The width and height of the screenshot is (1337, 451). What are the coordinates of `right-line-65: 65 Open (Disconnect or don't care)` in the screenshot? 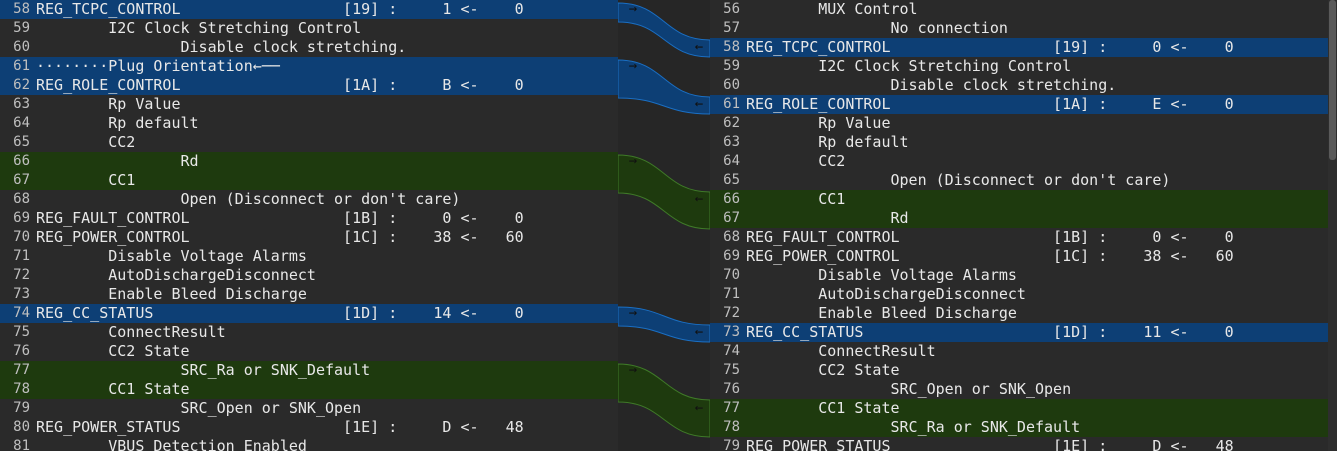 It's located at (1019, 180).